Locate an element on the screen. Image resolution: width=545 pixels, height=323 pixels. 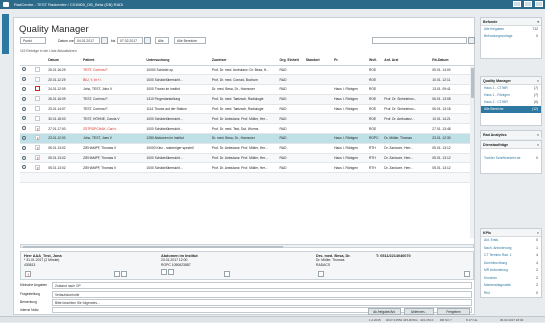
panel-item: Durchleuchtung 4 is located at coordinates (511, 264).